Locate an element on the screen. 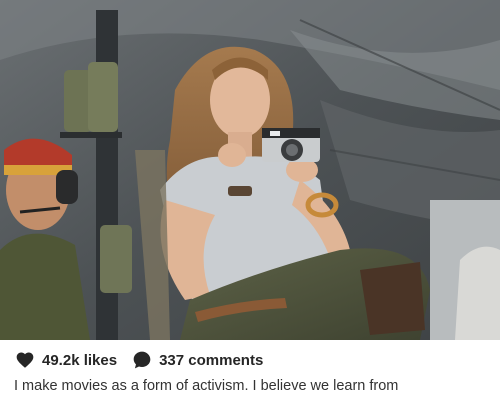 The image size is (500, 400). likes-stat: 49.2k likes is located at coordinates (65, 360).